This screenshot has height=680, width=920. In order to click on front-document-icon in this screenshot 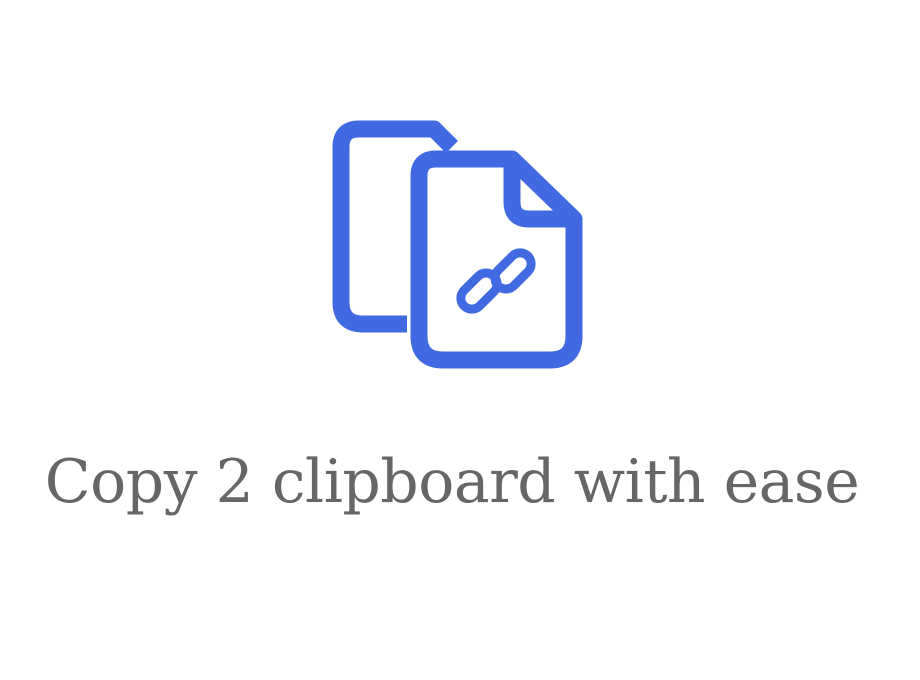, I will do `click(496, 259)`.